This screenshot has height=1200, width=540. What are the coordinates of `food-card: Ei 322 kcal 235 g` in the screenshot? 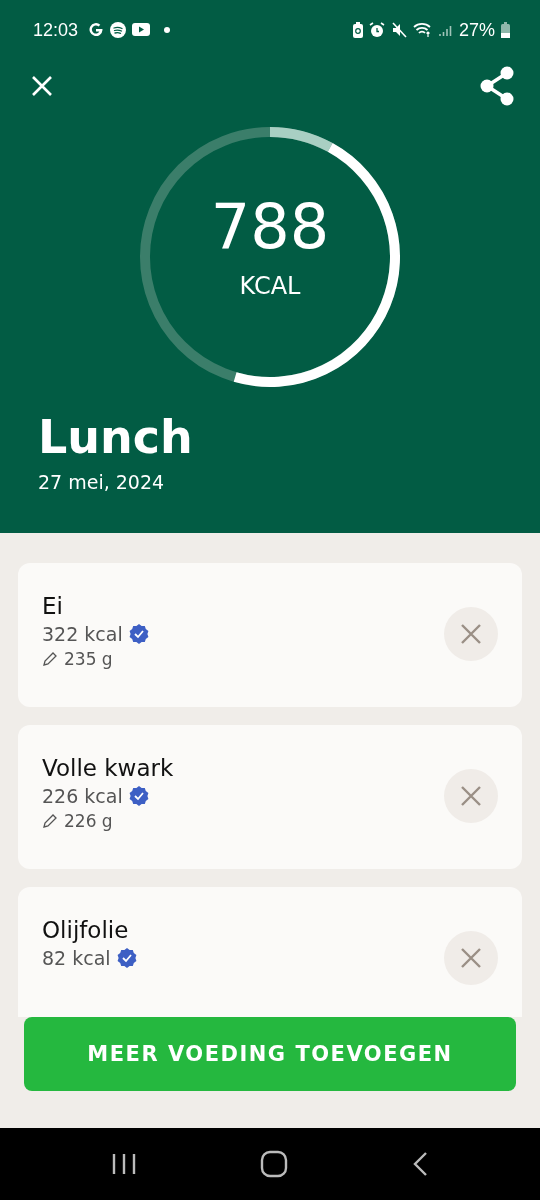 It's located at (270, 635).